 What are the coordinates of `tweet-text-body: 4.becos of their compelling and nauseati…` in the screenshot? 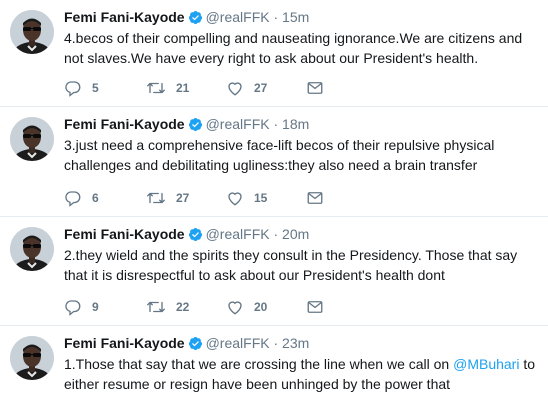 It's located at (293, 48).